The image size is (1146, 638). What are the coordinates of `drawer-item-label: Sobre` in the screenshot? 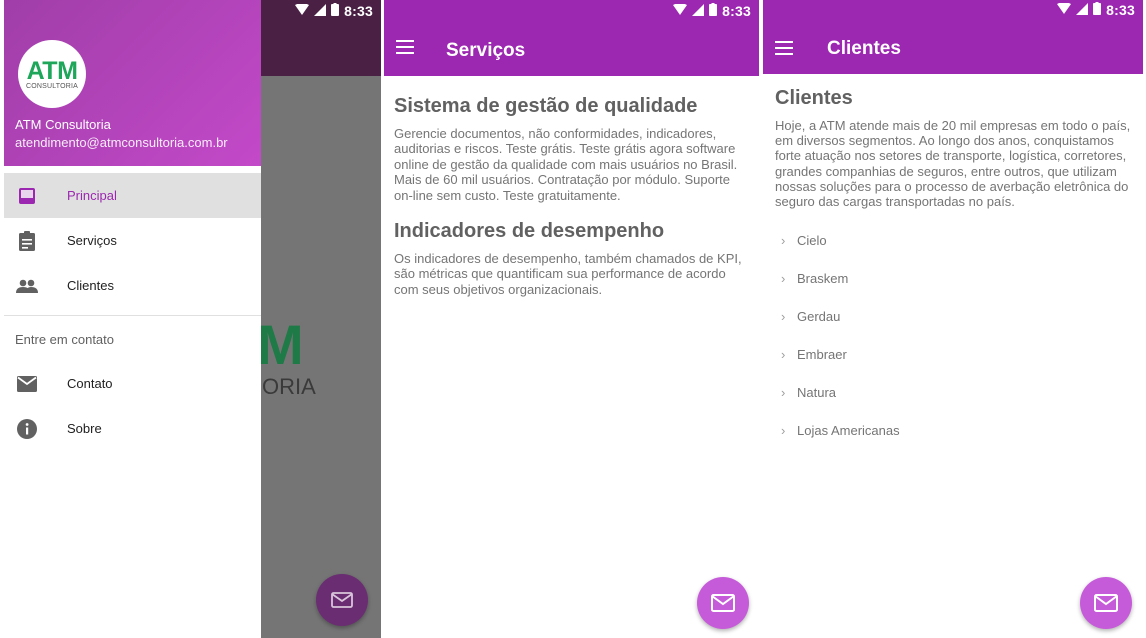 It's located at (84, 428).